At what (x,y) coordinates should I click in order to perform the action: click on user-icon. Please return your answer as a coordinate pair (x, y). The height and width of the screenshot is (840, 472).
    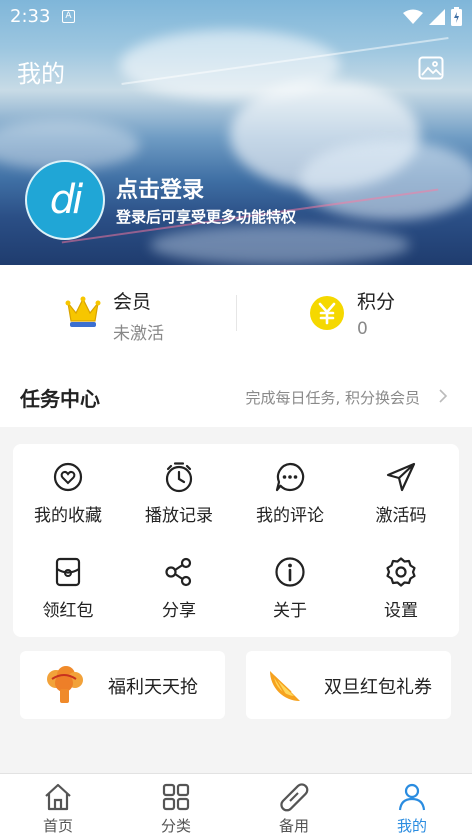
    Looking at the image, I should click on (412, 797).